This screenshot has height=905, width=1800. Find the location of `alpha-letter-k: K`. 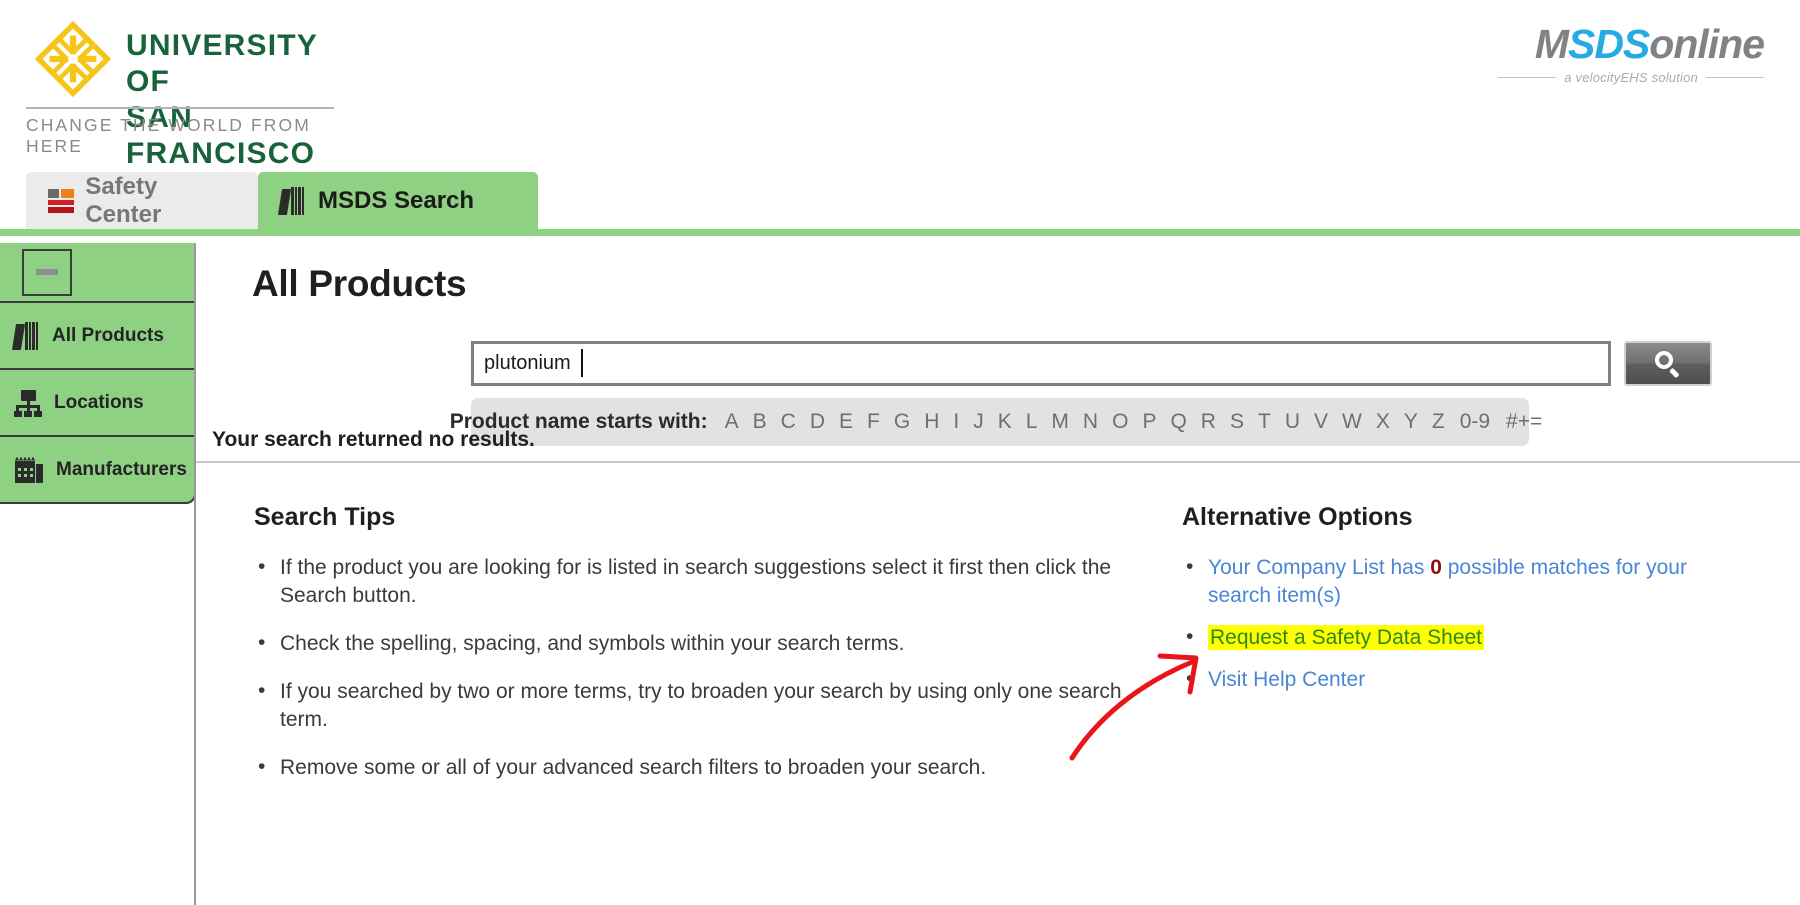

alpha-letter-k: K is located at coordinates (1005, 422).